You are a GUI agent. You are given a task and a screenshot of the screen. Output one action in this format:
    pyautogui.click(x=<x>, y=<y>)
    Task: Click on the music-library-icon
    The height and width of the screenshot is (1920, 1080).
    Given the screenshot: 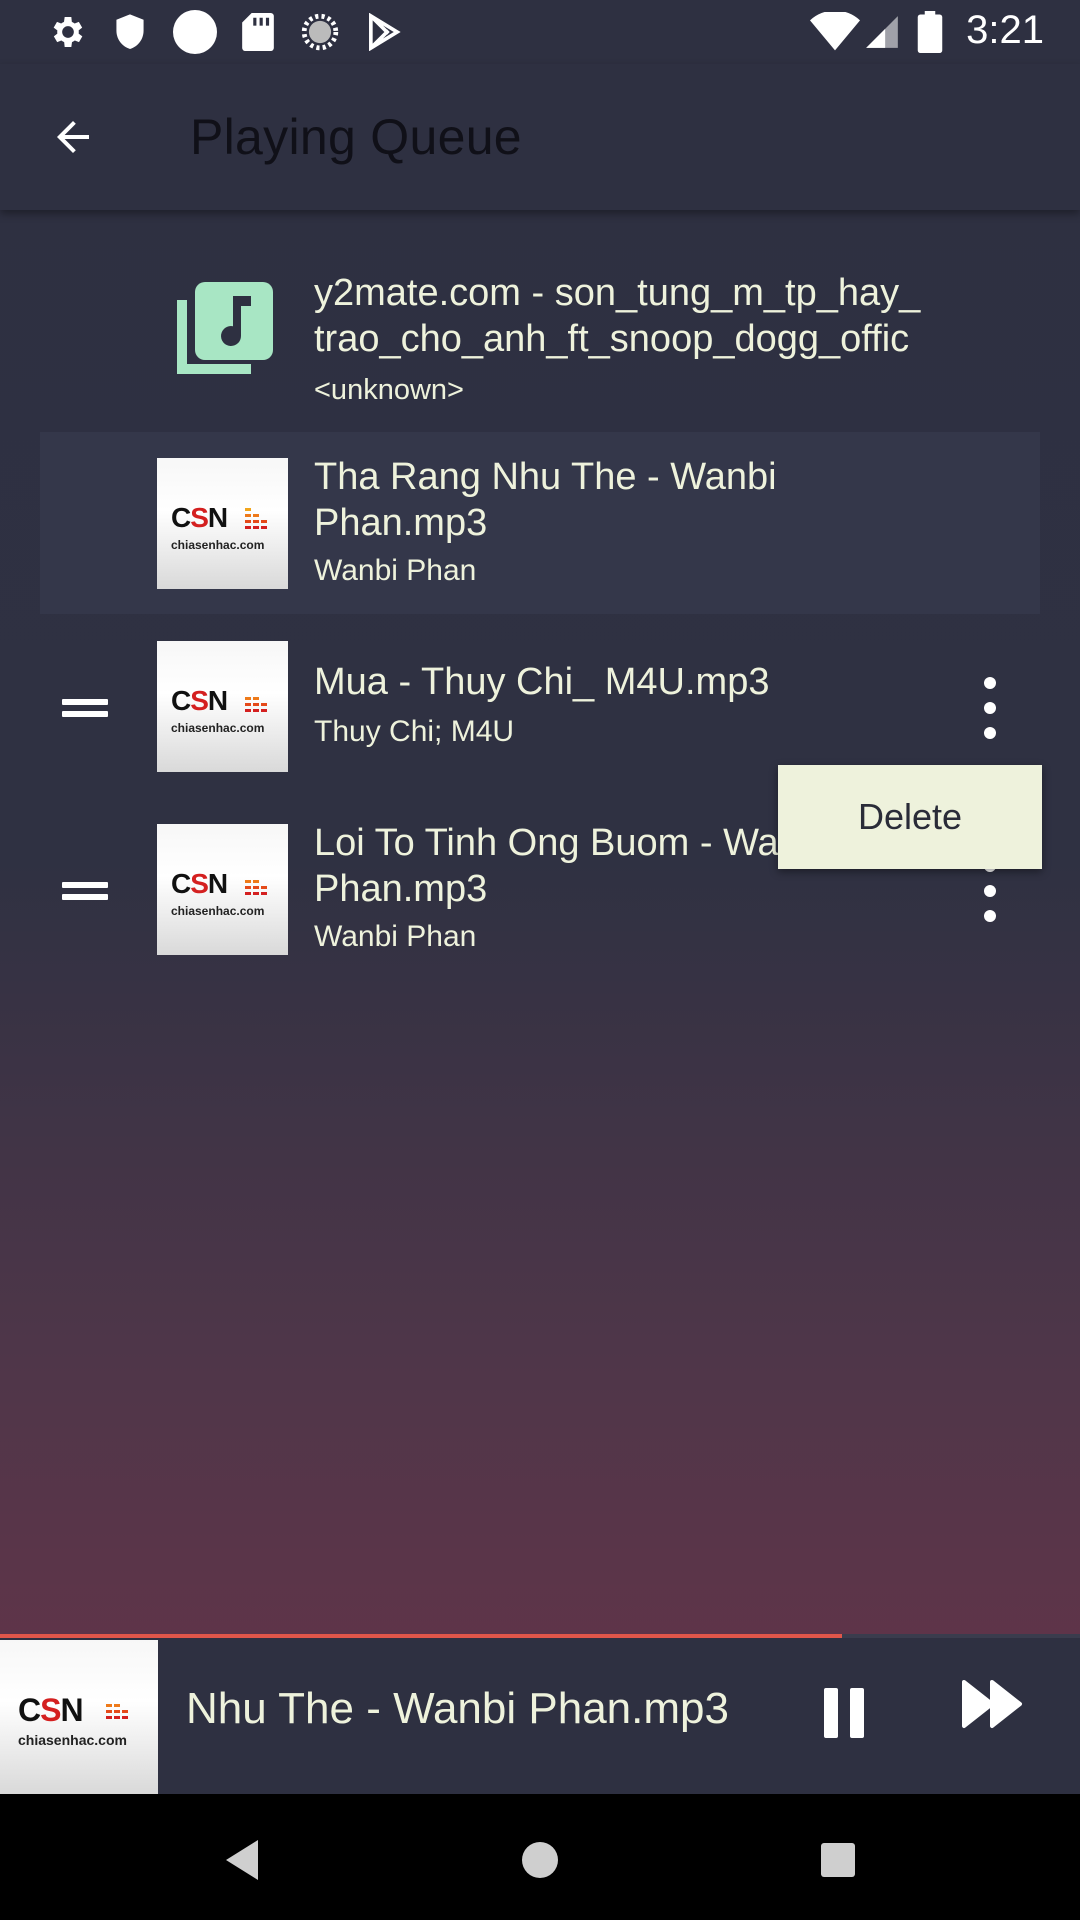 What is the action you would take?
    pyautogui.click(x=221, y=330)
    